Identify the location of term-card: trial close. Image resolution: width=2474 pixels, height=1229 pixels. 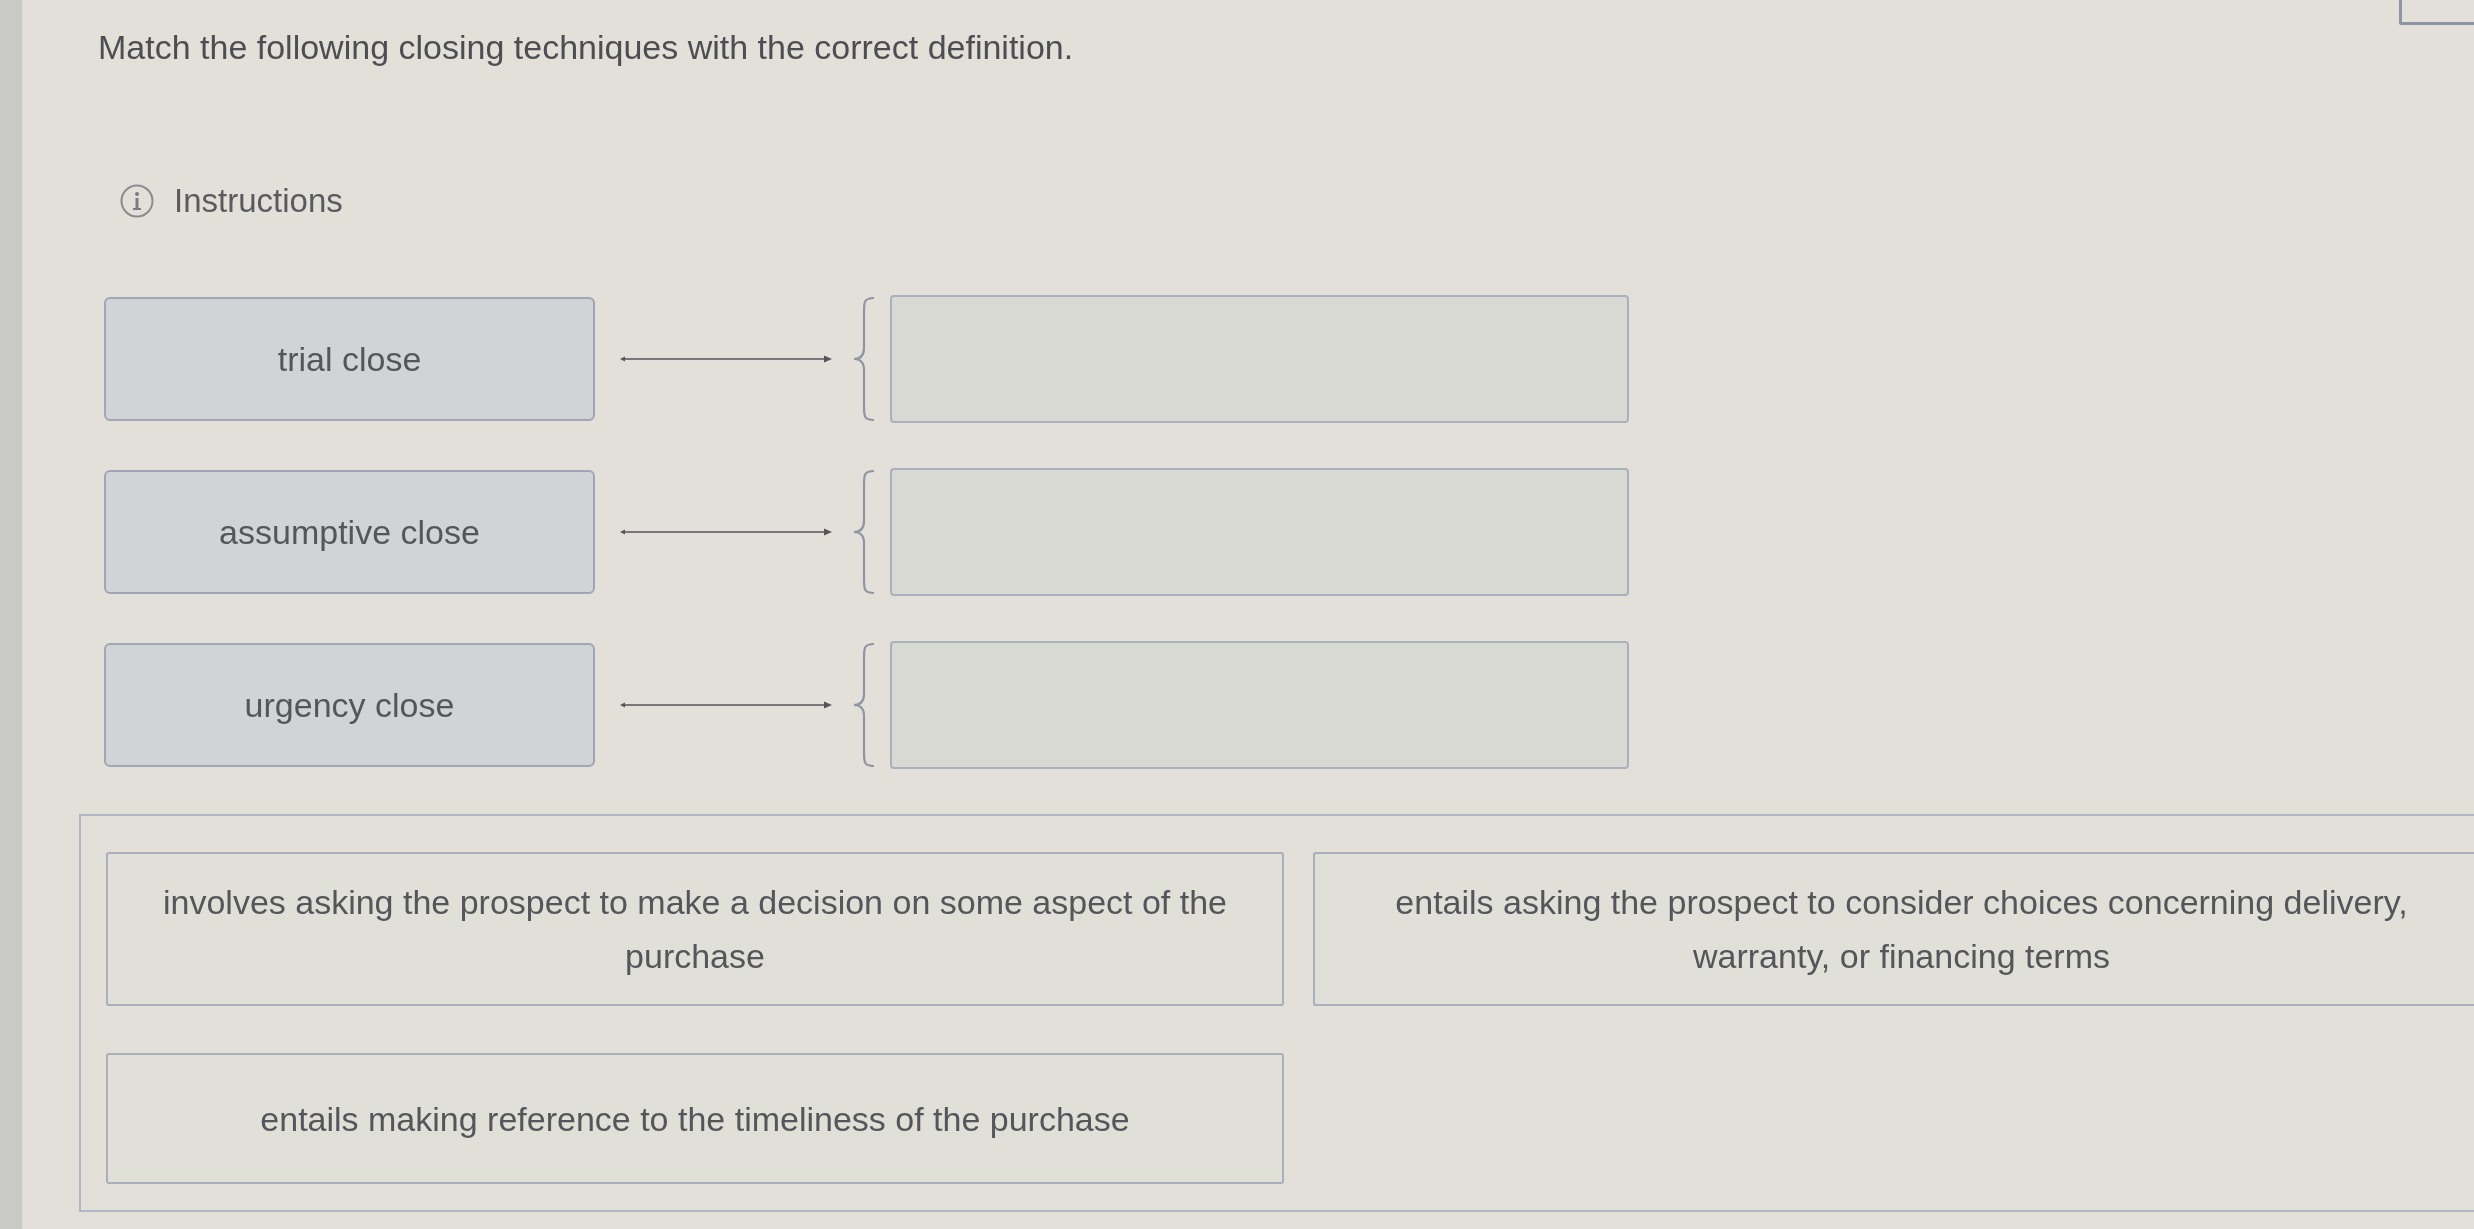
(349, 359).